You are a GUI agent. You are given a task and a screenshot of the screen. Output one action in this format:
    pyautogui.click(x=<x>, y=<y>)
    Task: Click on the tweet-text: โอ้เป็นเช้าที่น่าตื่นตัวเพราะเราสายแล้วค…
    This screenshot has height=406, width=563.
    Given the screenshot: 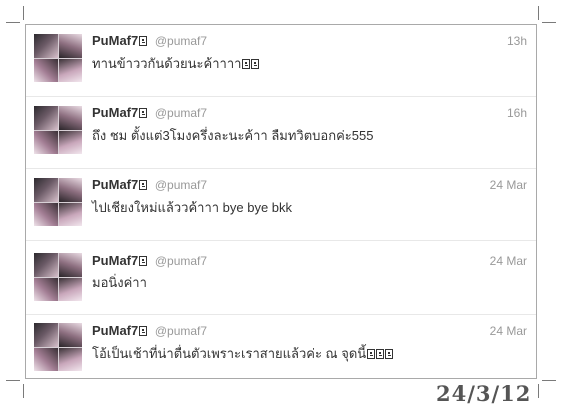 What is the action you would take?
    pyautogui.click(x=229, y=353)
    